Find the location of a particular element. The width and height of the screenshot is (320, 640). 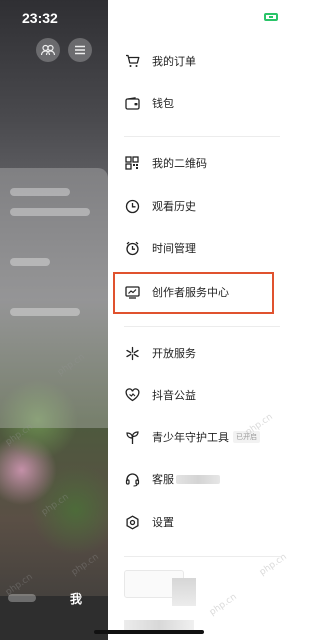

menu-item-wallet: 钱包 is located at coordinates (202, 103).